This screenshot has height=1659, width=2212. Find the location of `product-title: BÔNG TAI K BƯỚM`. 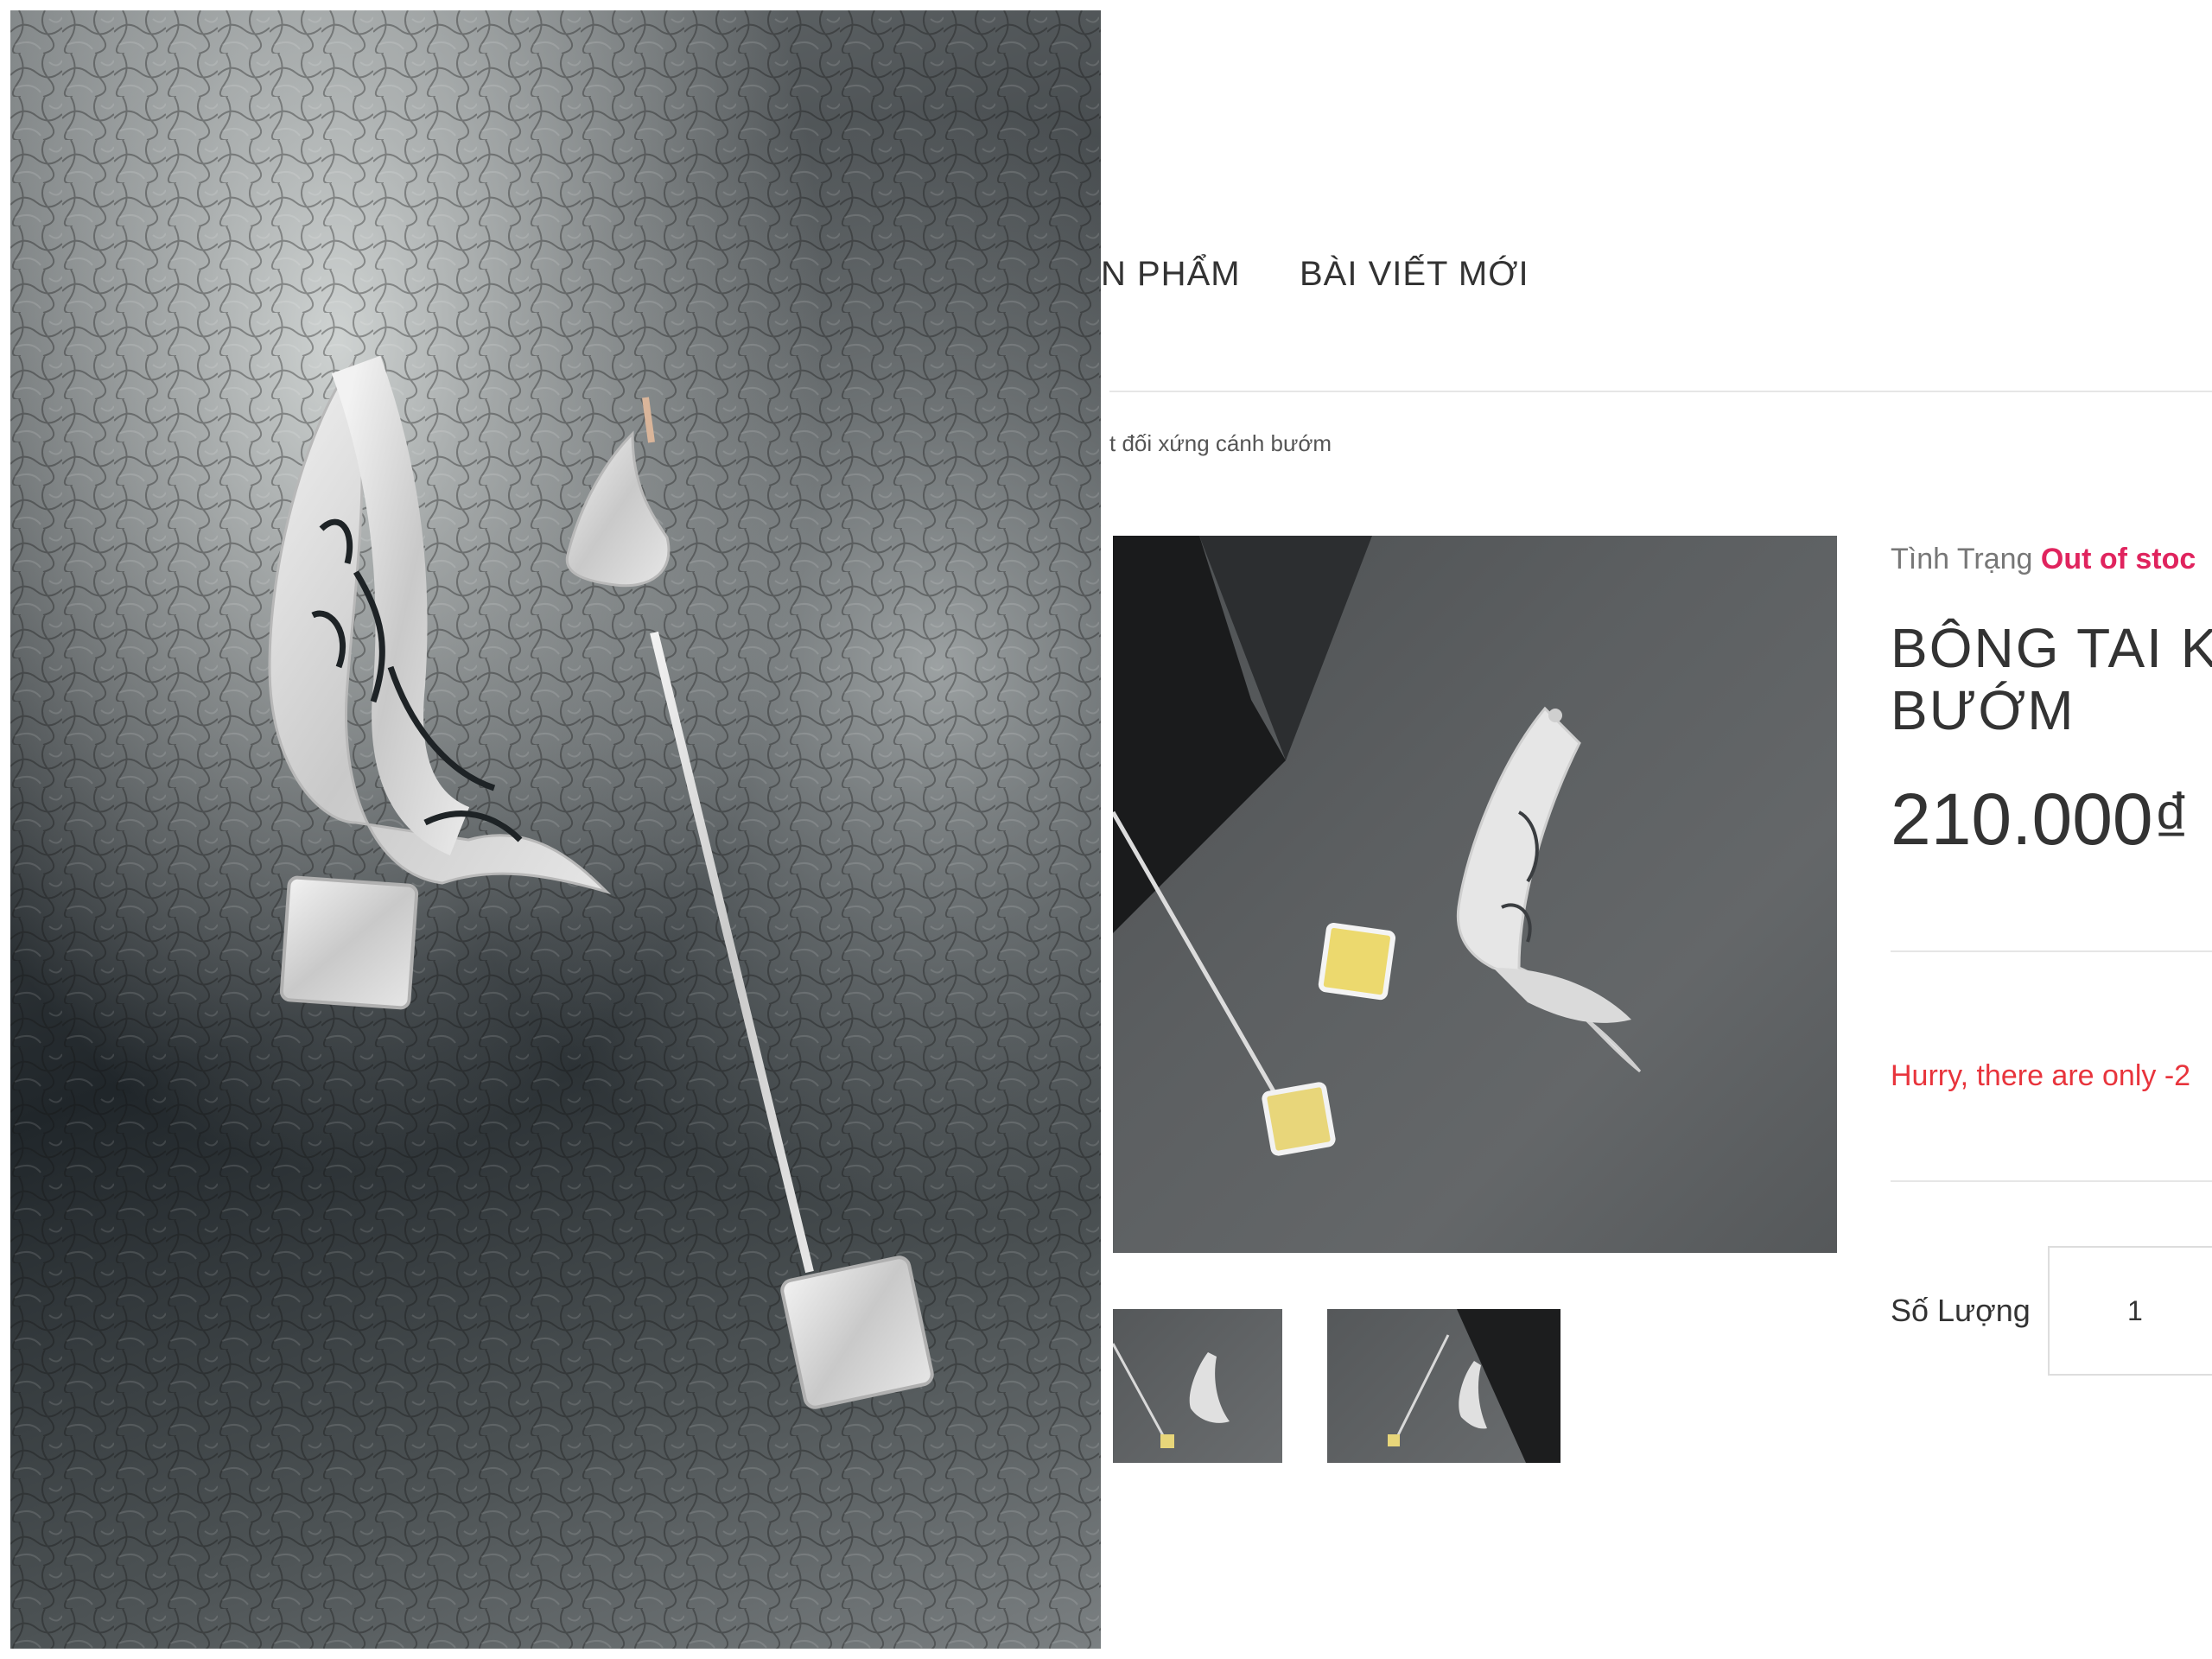

product-title: BÔNG TAI K BƯỚM is located at coordinates (2051, 679).